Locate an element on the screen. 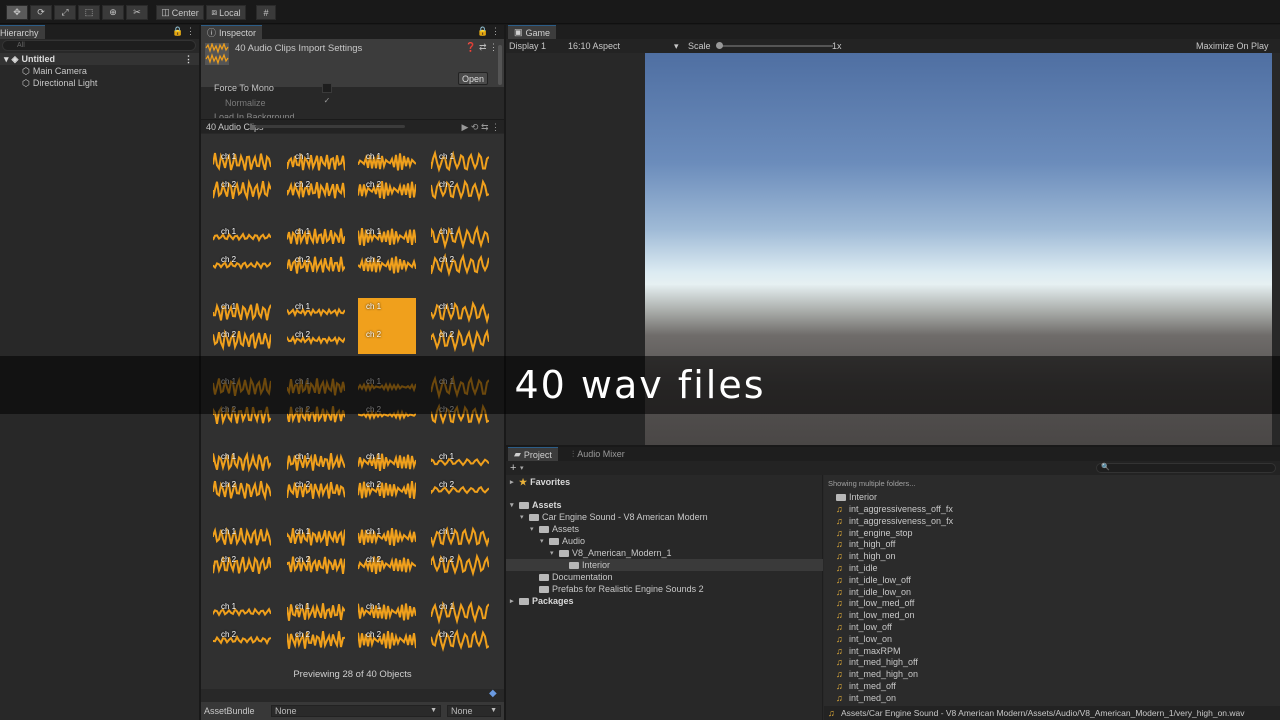 This screenshot has width=1280, height=720. hierarchy-search-input: All is located at coordinates (99, 45).